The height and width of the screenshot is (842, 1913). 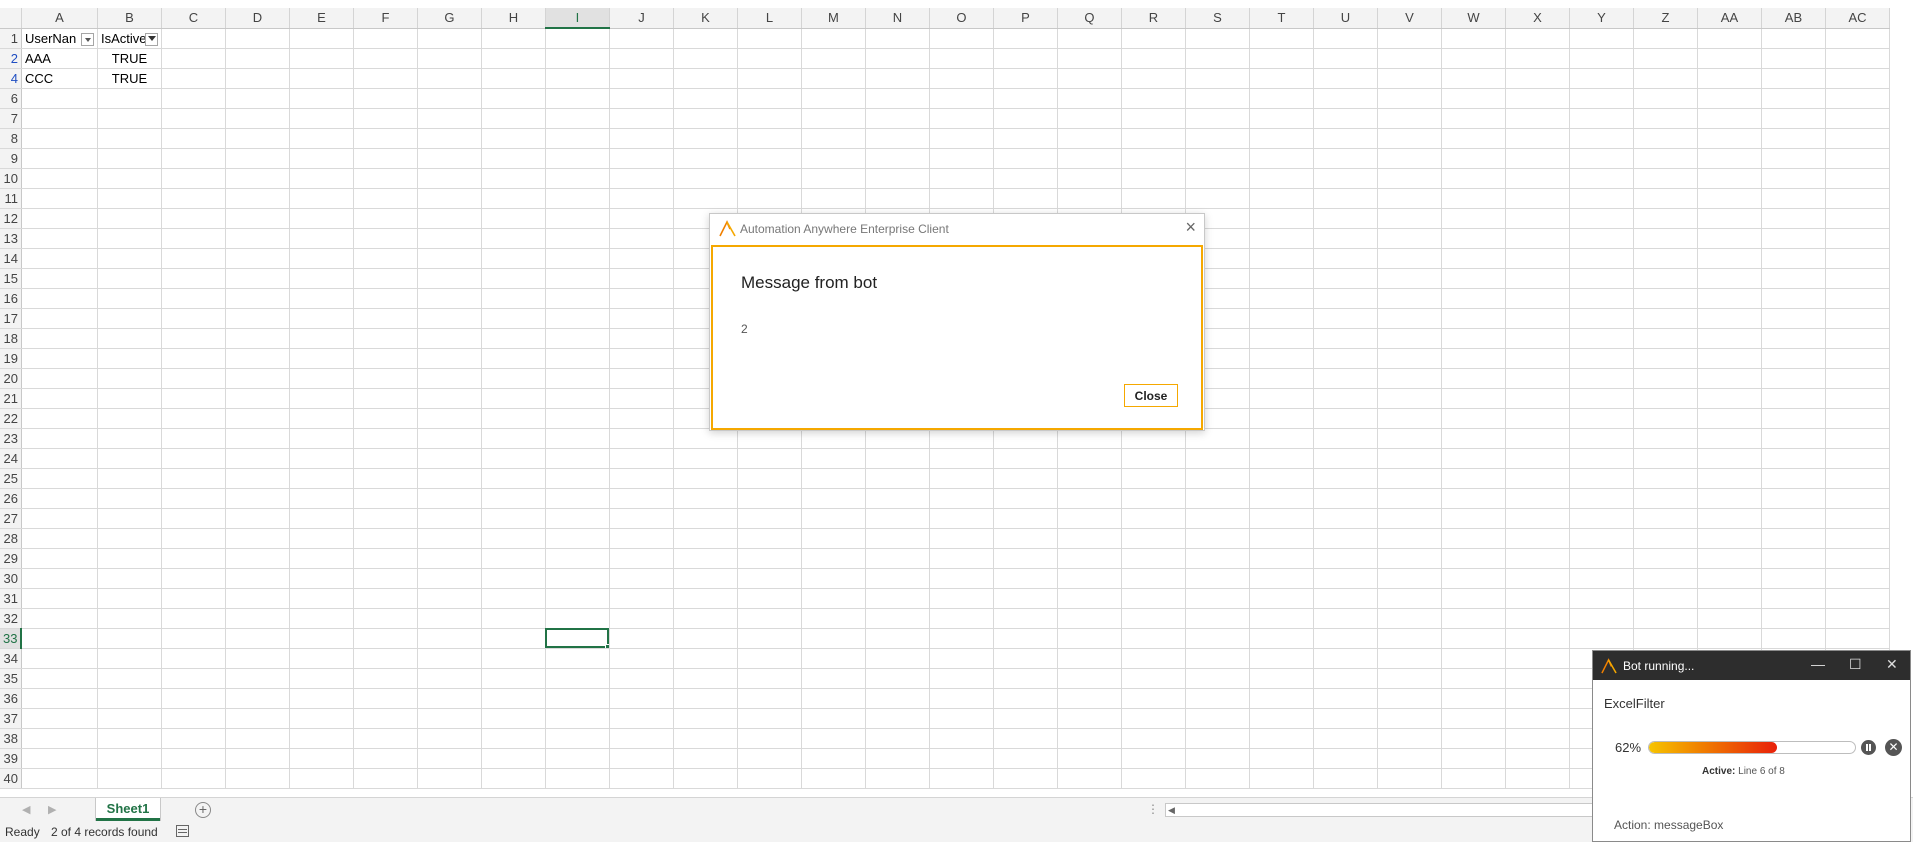 What do you see at coordinates (1345, 438) in the screenshot?
I see `cell-u23` at bounding box center [1345, 438].